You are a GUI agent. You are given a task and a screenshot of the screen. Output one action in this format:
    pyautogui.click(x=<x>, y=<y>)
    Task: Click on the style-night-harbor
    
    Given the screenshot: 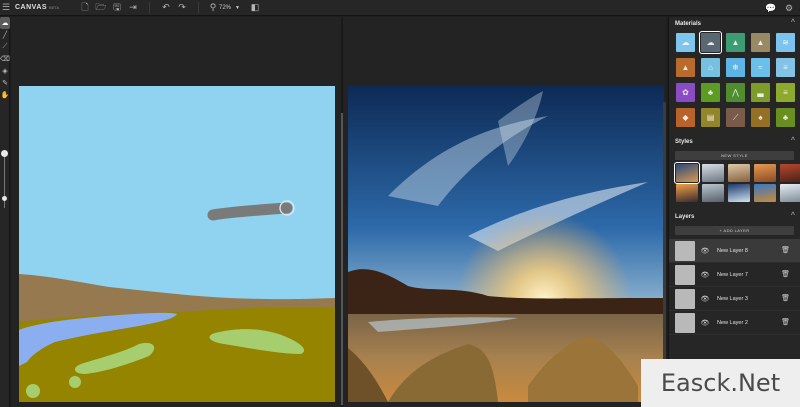 What is the action you would take?
    pyautogui.click(x=739, y=193)
    